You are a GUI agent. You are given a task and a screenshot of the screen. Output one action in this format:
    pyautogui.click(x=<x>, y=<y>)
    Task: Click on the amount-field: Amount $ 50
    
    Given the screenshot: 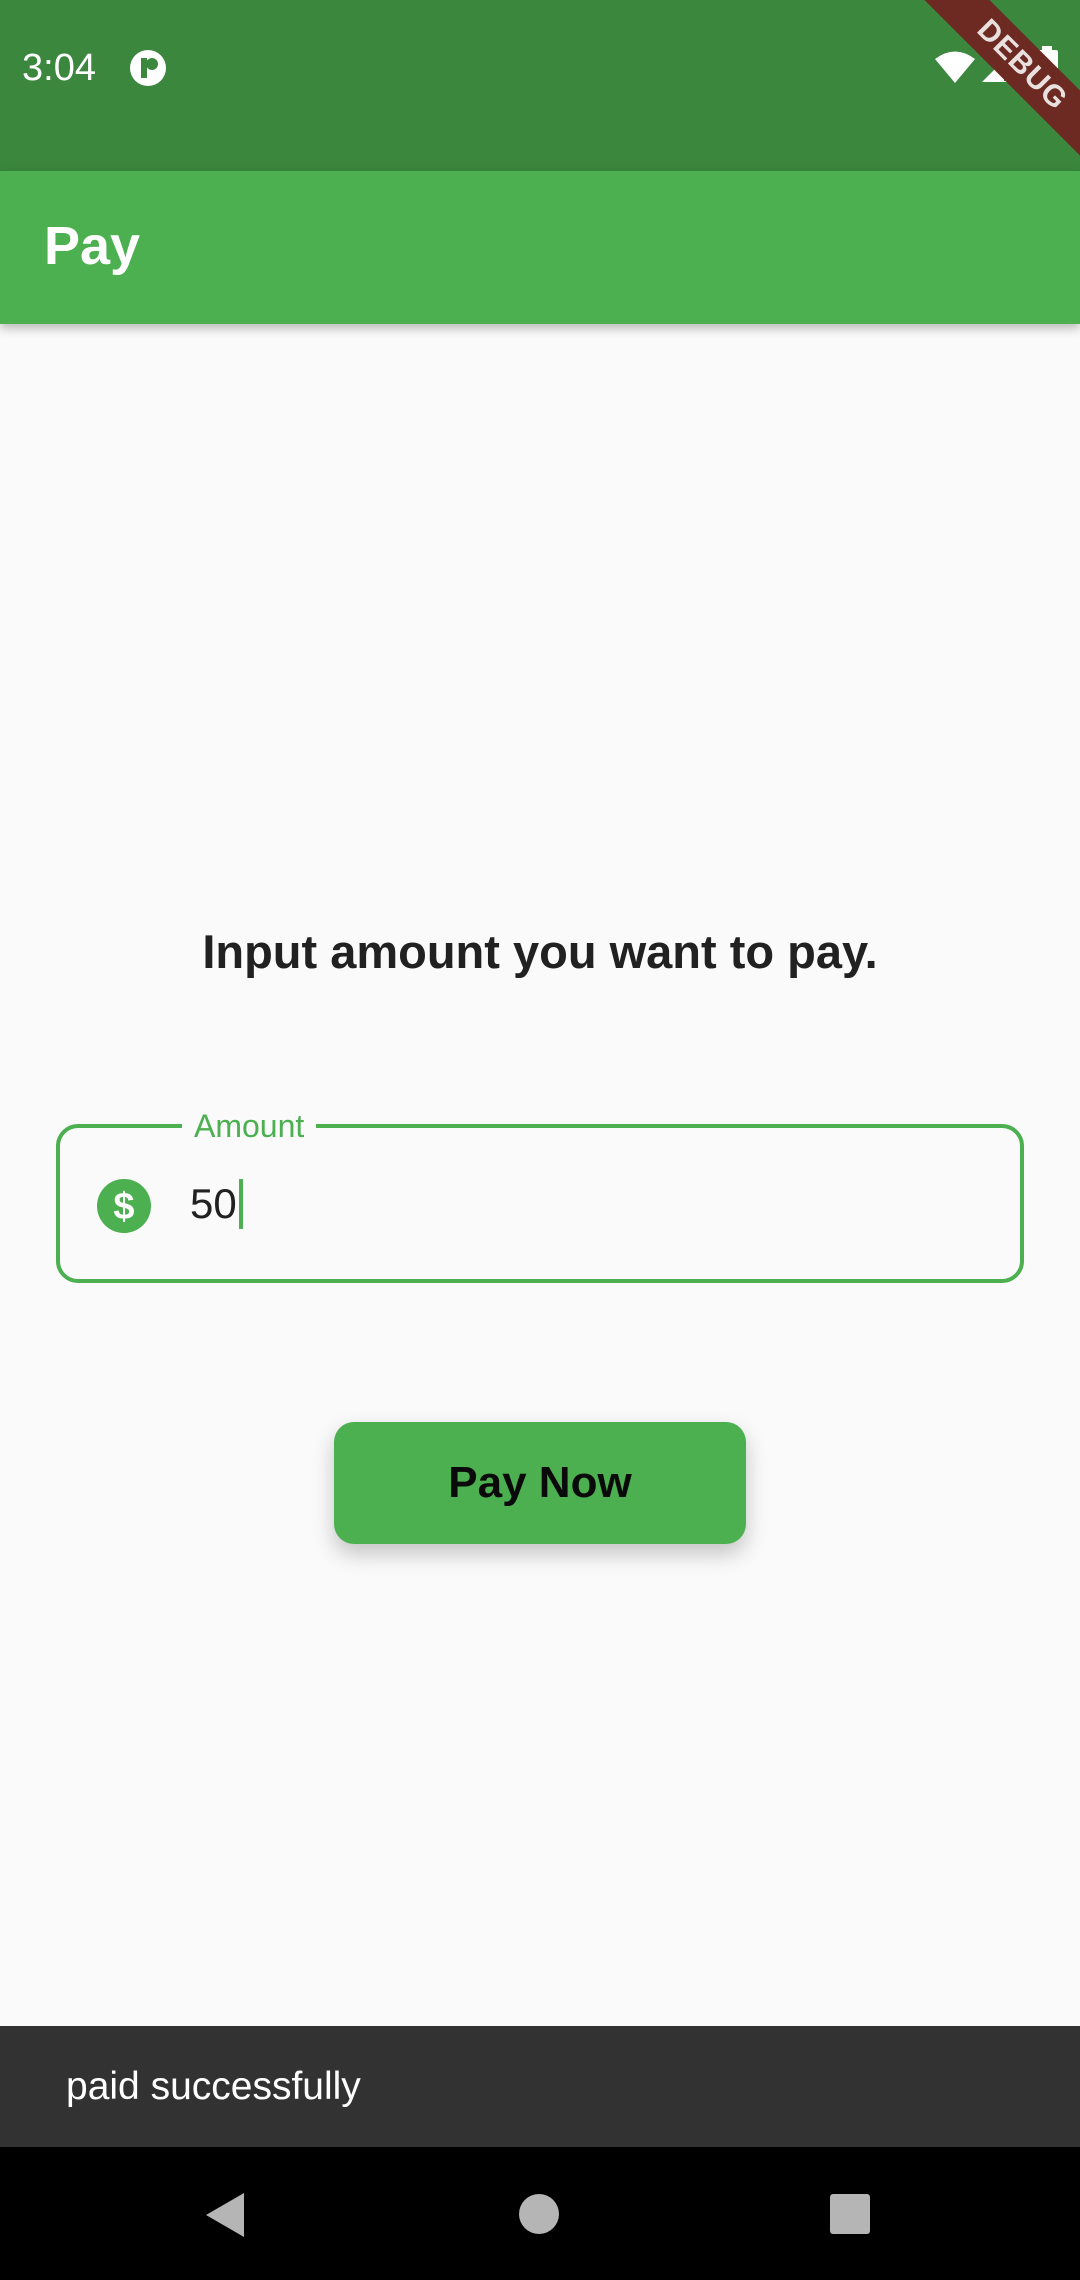 What is the action you would take?
    pyautogui.click(x=540, y=1194)
    